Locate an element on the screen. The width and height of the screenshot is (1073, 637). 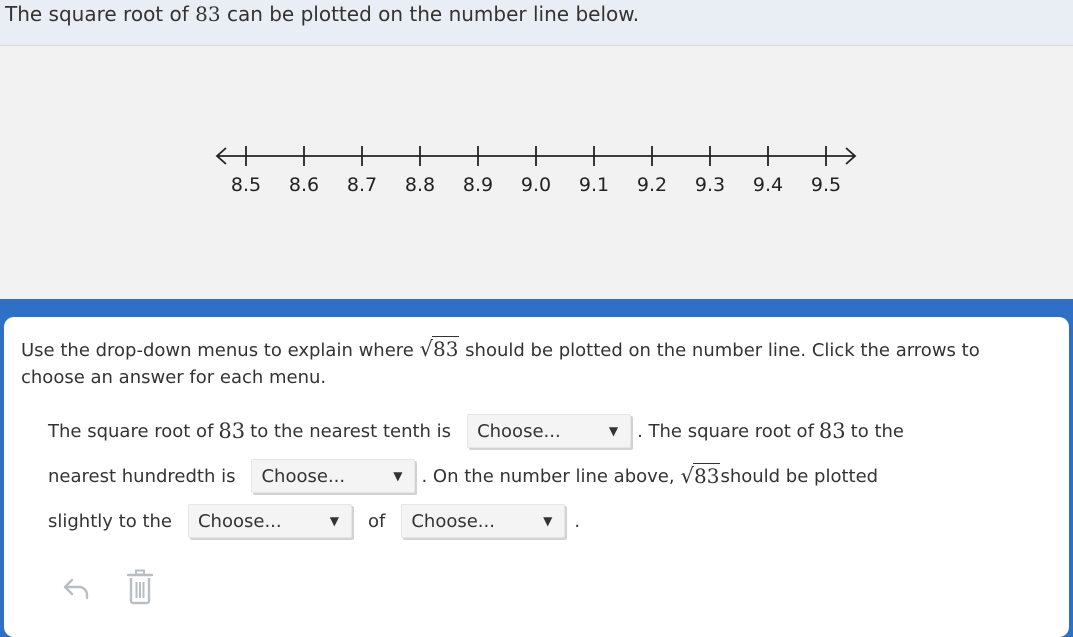
tick-label: 9.2 is located at coordinates (652, 185).